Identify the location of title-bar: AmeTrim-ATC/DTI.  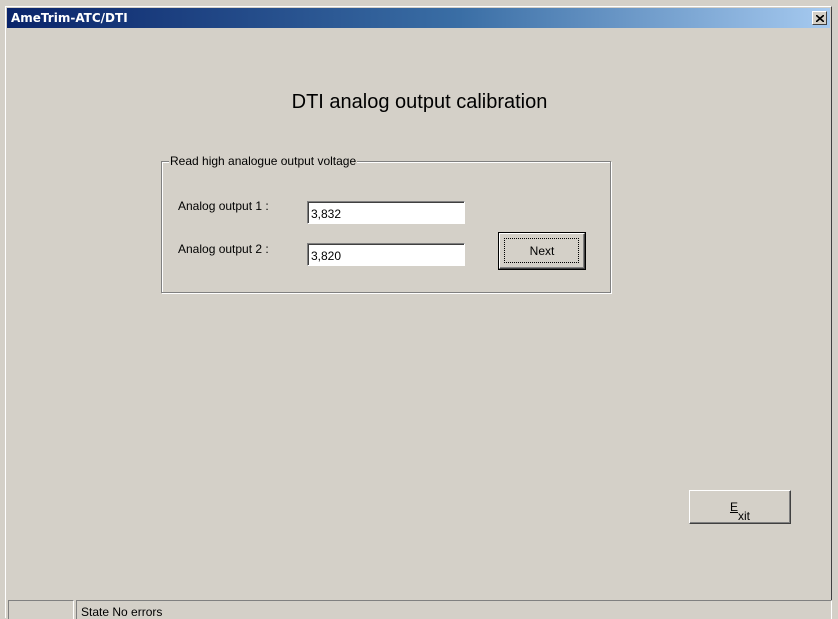
(418, 18).